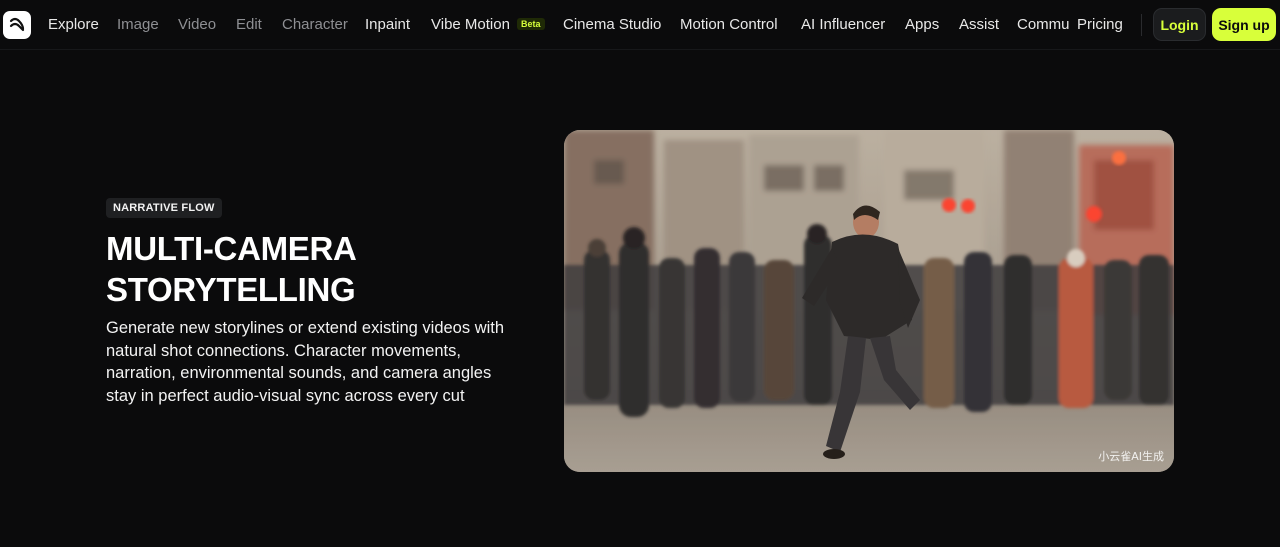  What do you see at coordinates (249, 24) in the screenshot?
I see `nav-item-edit: Edit` at bounding box center [249, 24].